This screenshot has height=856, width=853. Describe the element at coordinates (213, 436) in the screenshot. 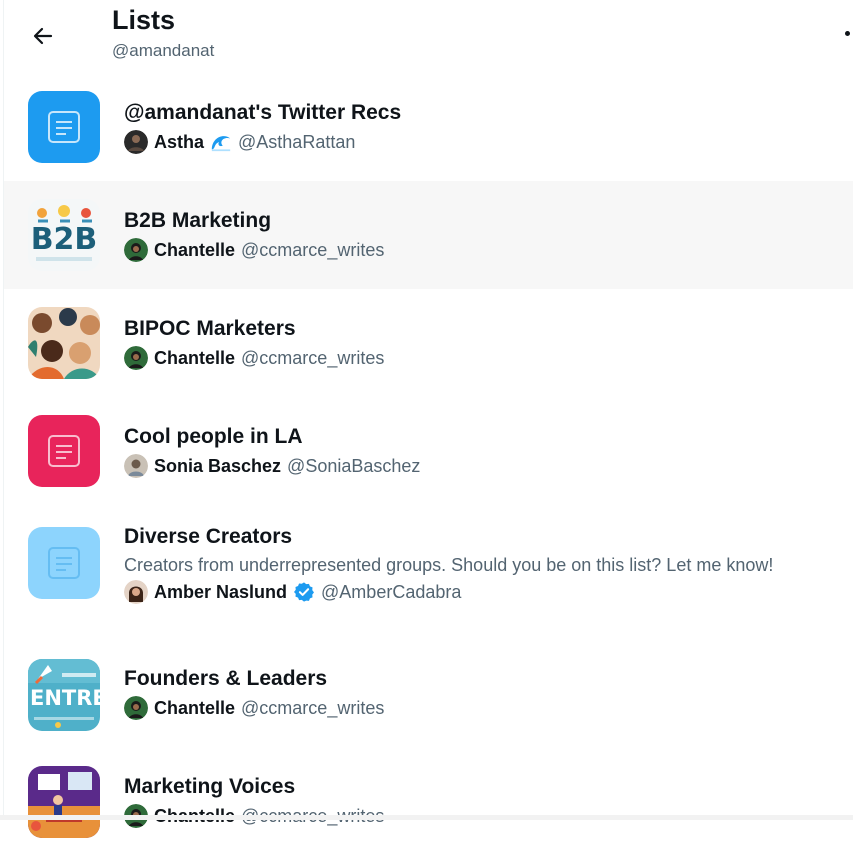

I see `list-name: Cool people in LA` at that location.